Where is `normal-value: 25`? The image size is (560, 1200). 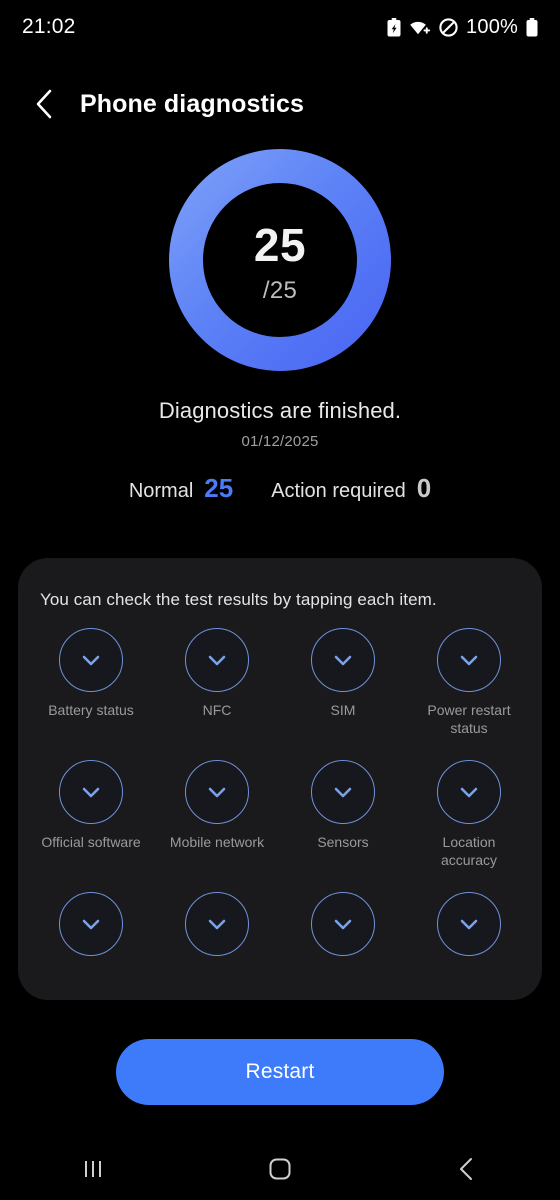 normal-value: 25 is located at coordinates (219, 488).